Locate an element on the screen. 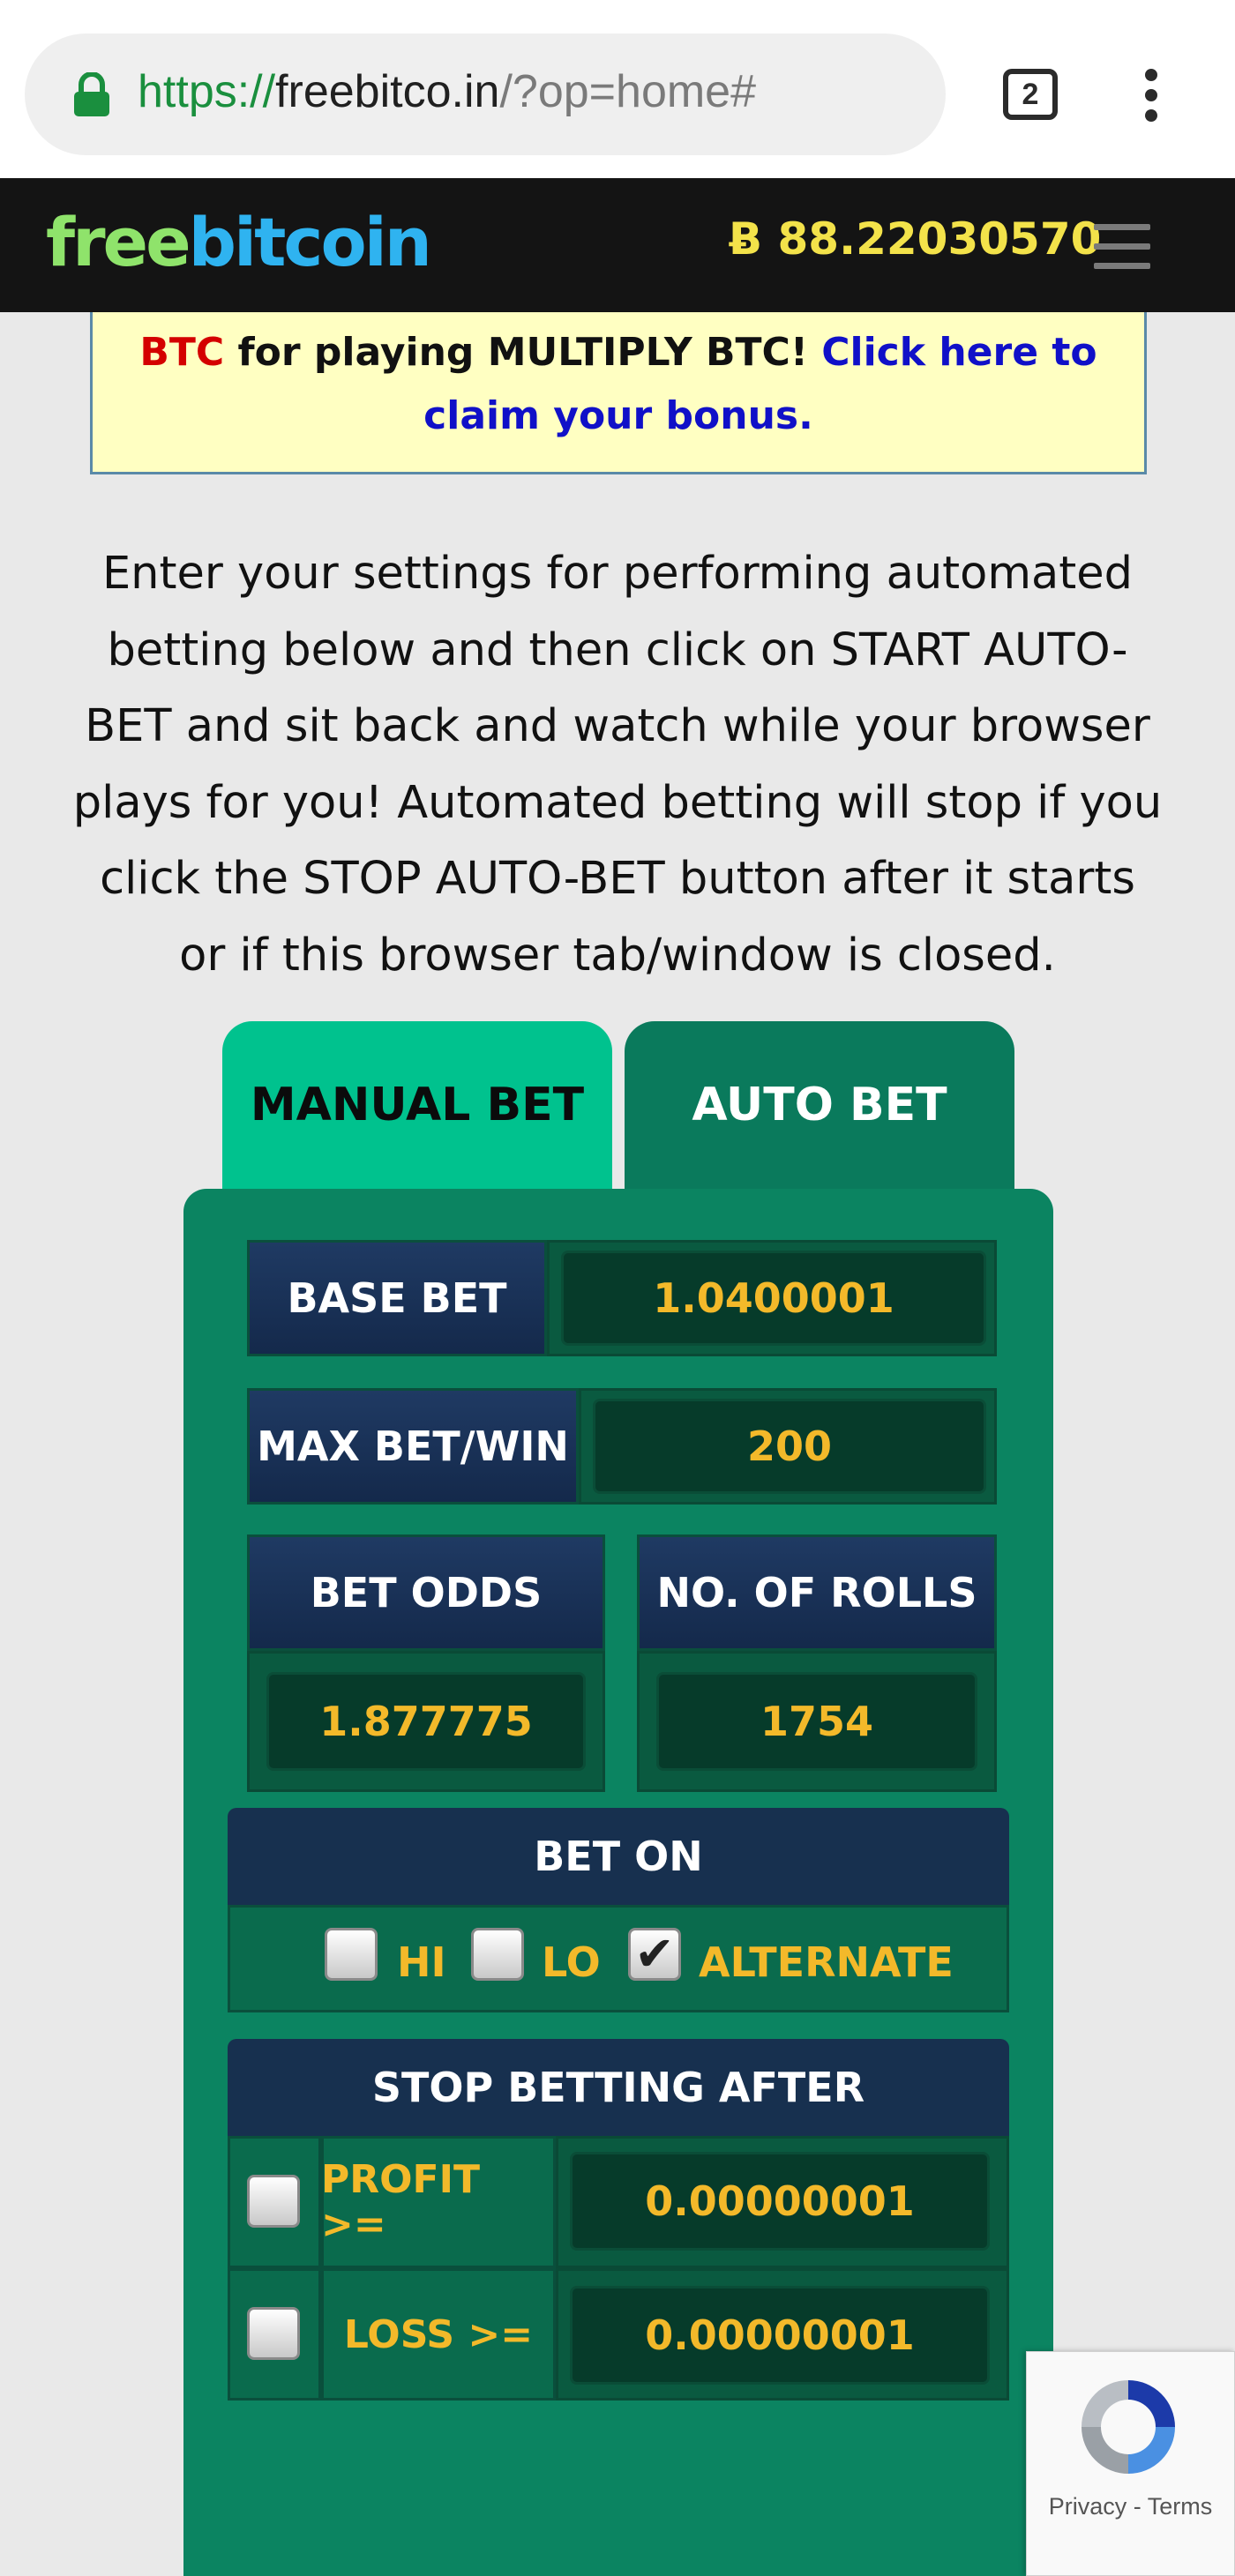 This screenshot has width=1235, height=2576. max-bet-label: MAX BET/WIN is located at coordinates (413, 1446).